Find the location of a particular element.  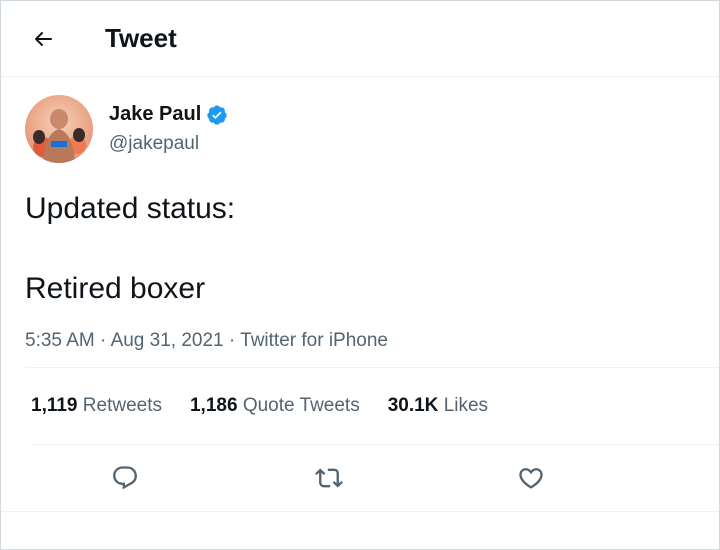

avatar is located at coordinates (59, 129).